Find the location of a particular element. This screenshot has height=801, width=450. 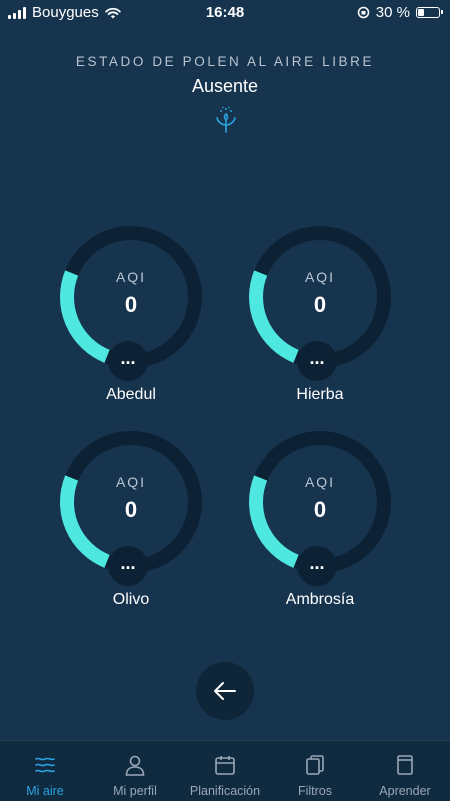

pollen-status: Ausente is located at coordinates (225, 86).